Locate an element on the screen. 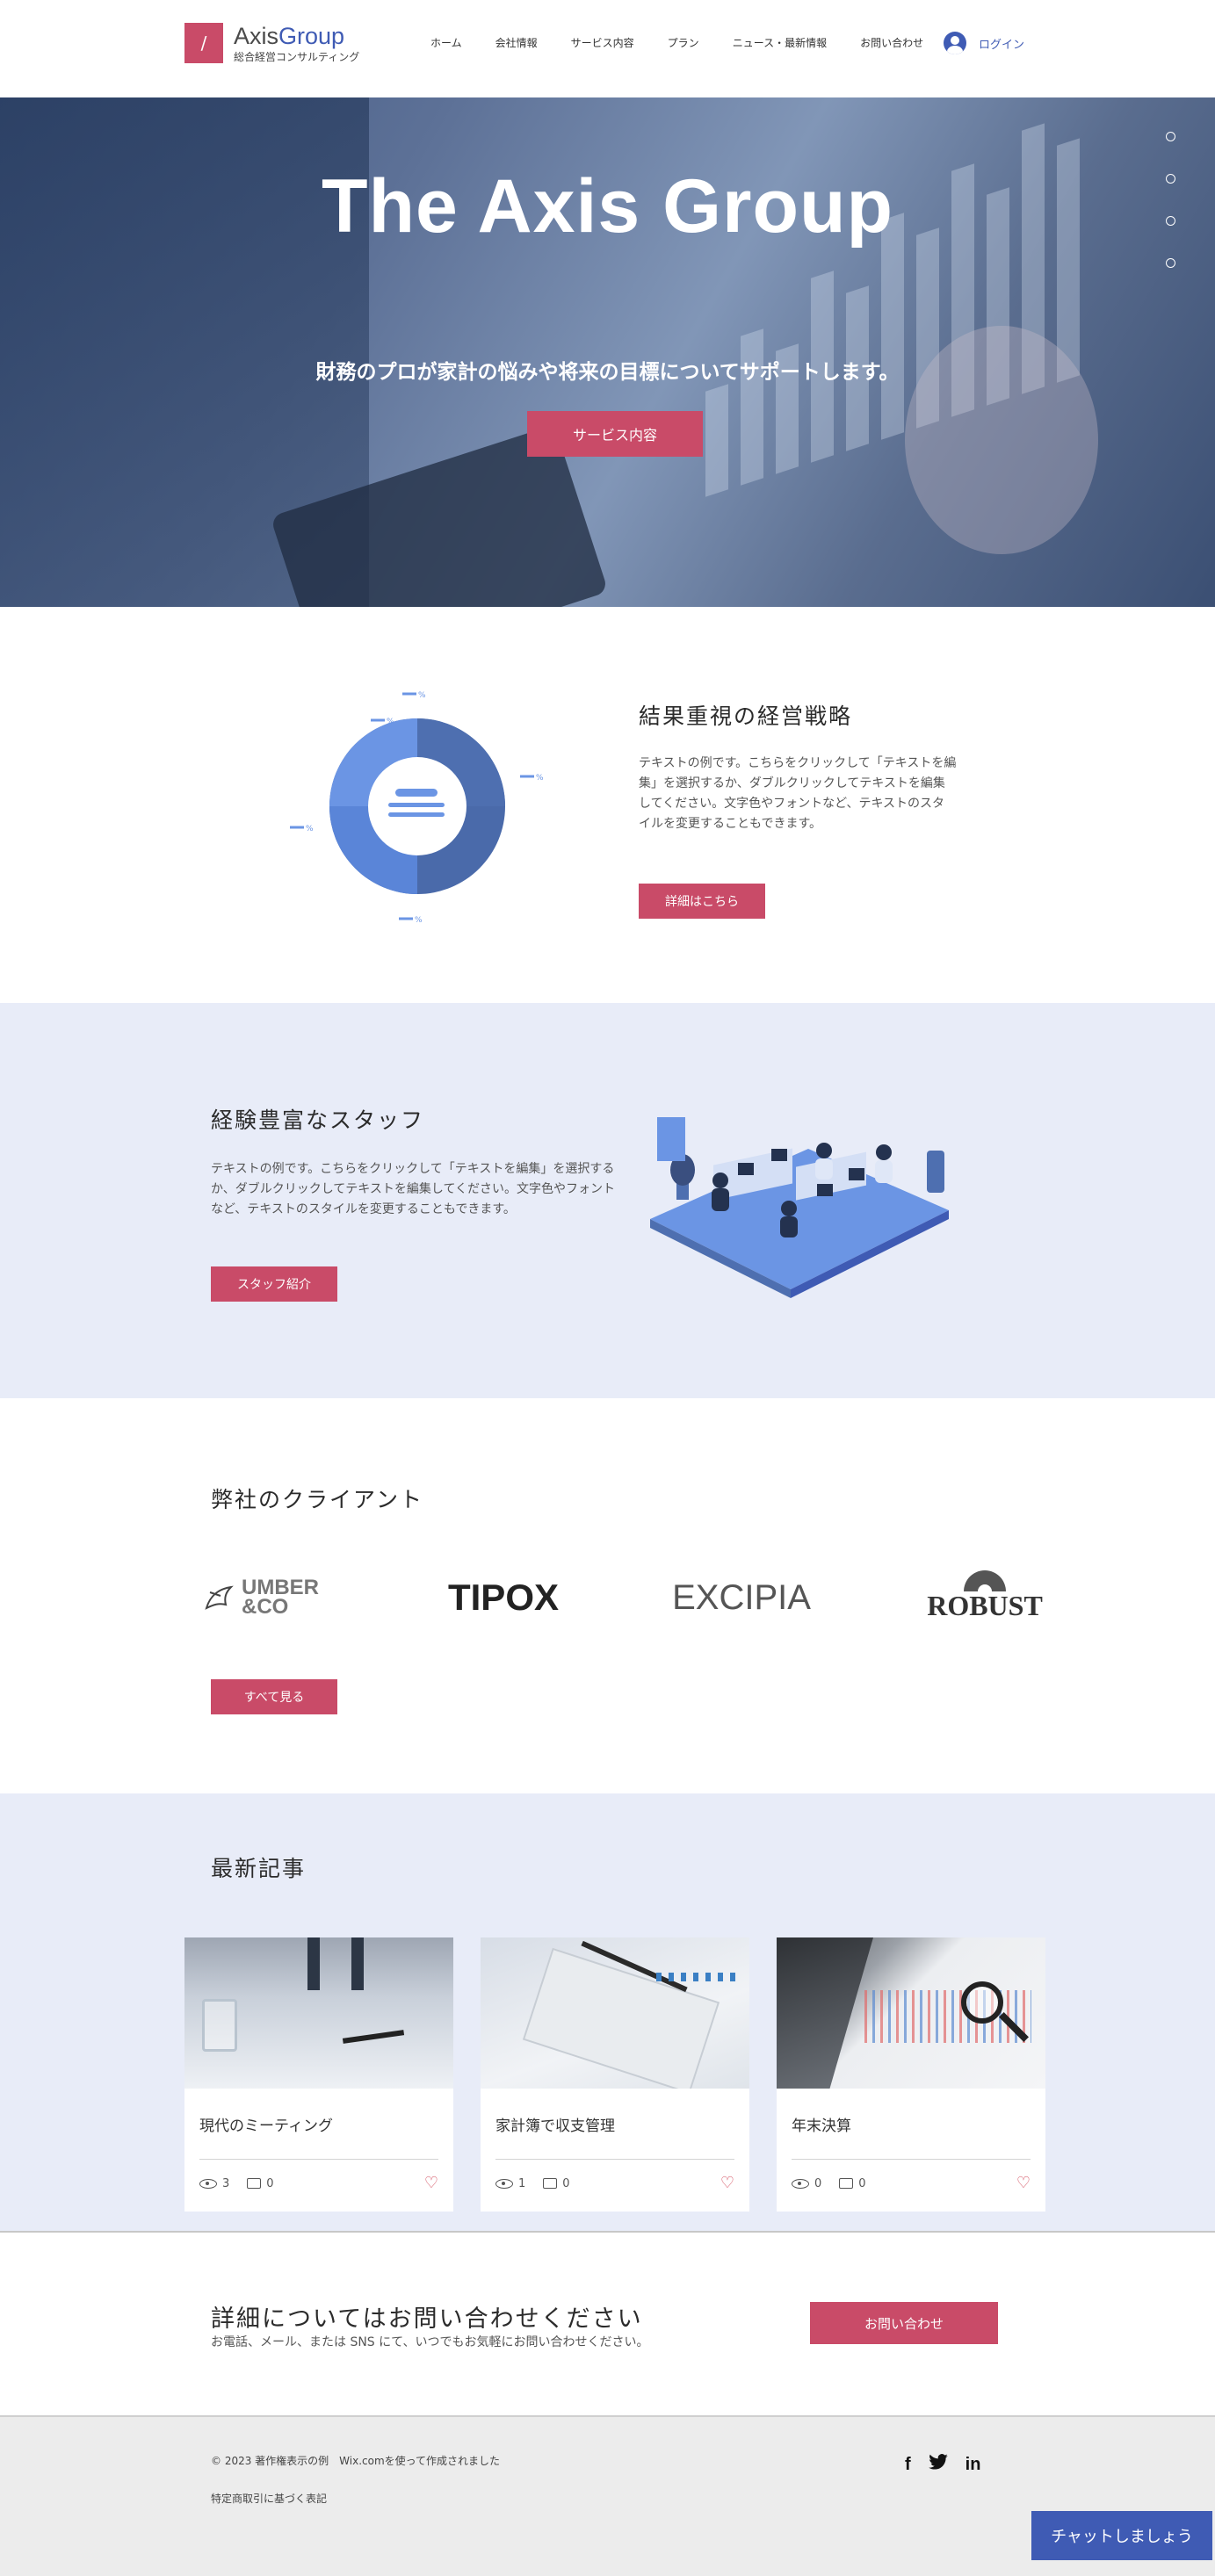  nav-plans: プラン is located at coordinates (683, 44).